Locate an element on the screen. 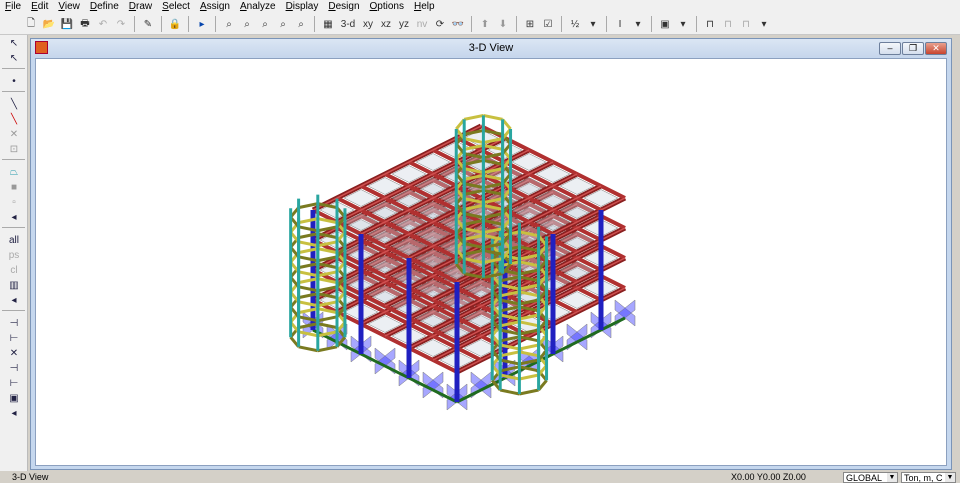 The width and height of the screenshot is (960, 483). snap-lines-icon: ⊢ is located at coordinates (14, 383).